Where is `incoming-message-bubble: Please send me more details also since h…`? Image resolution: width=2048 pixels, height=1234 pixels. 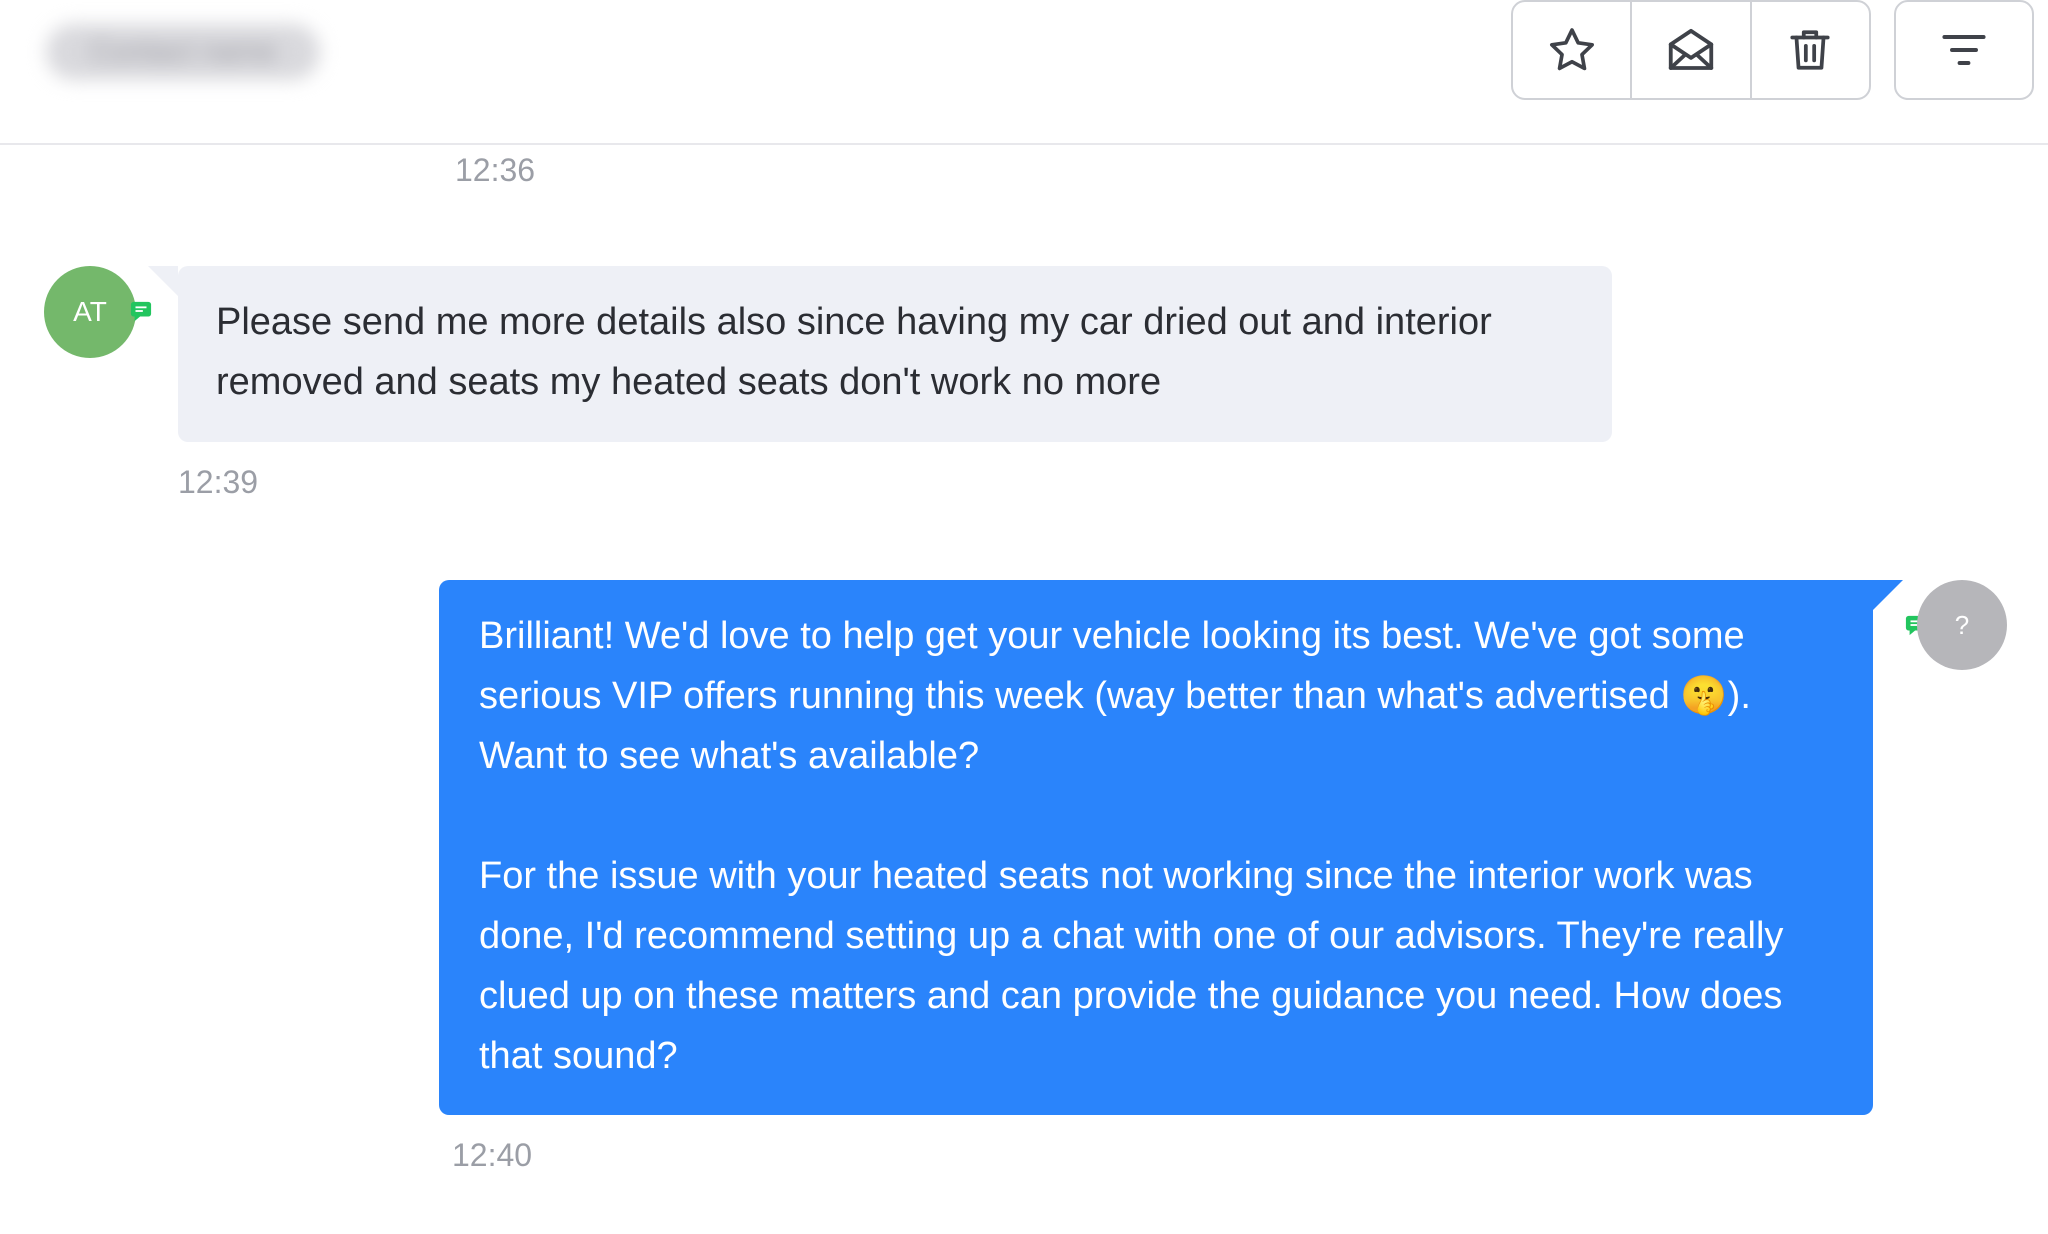
incoming-message-bubble: Please send me more details also since h… is located at coordinates (880, 354).